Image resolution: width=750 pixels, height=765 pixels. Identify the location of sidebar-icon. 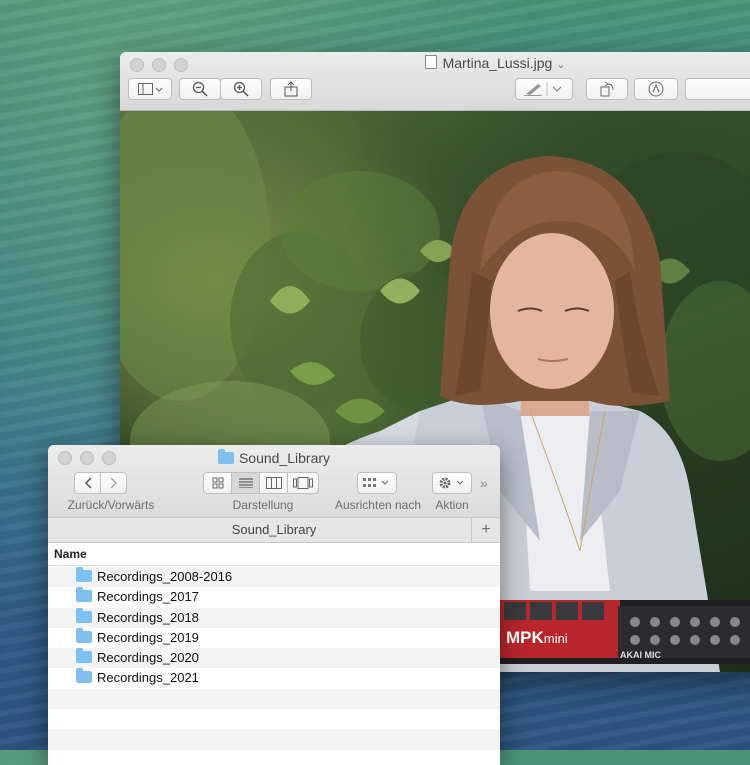
(150, 89).